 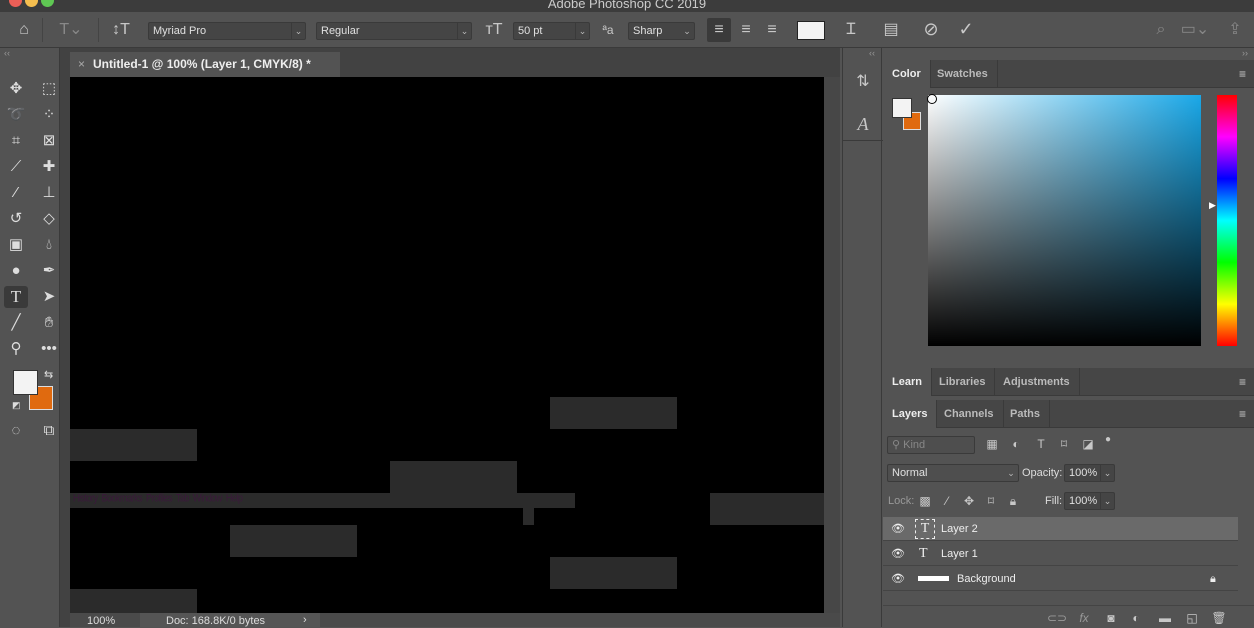 What do you see at coordinates (910, 414) in the screenshot?
I see `tab-layers: Layers` at bounding box center [910, 414].